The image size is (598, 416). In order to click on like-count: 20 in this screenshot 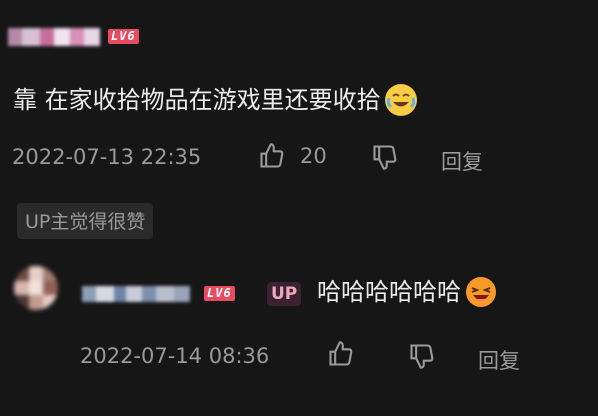, I will do `click(313, 156)`.